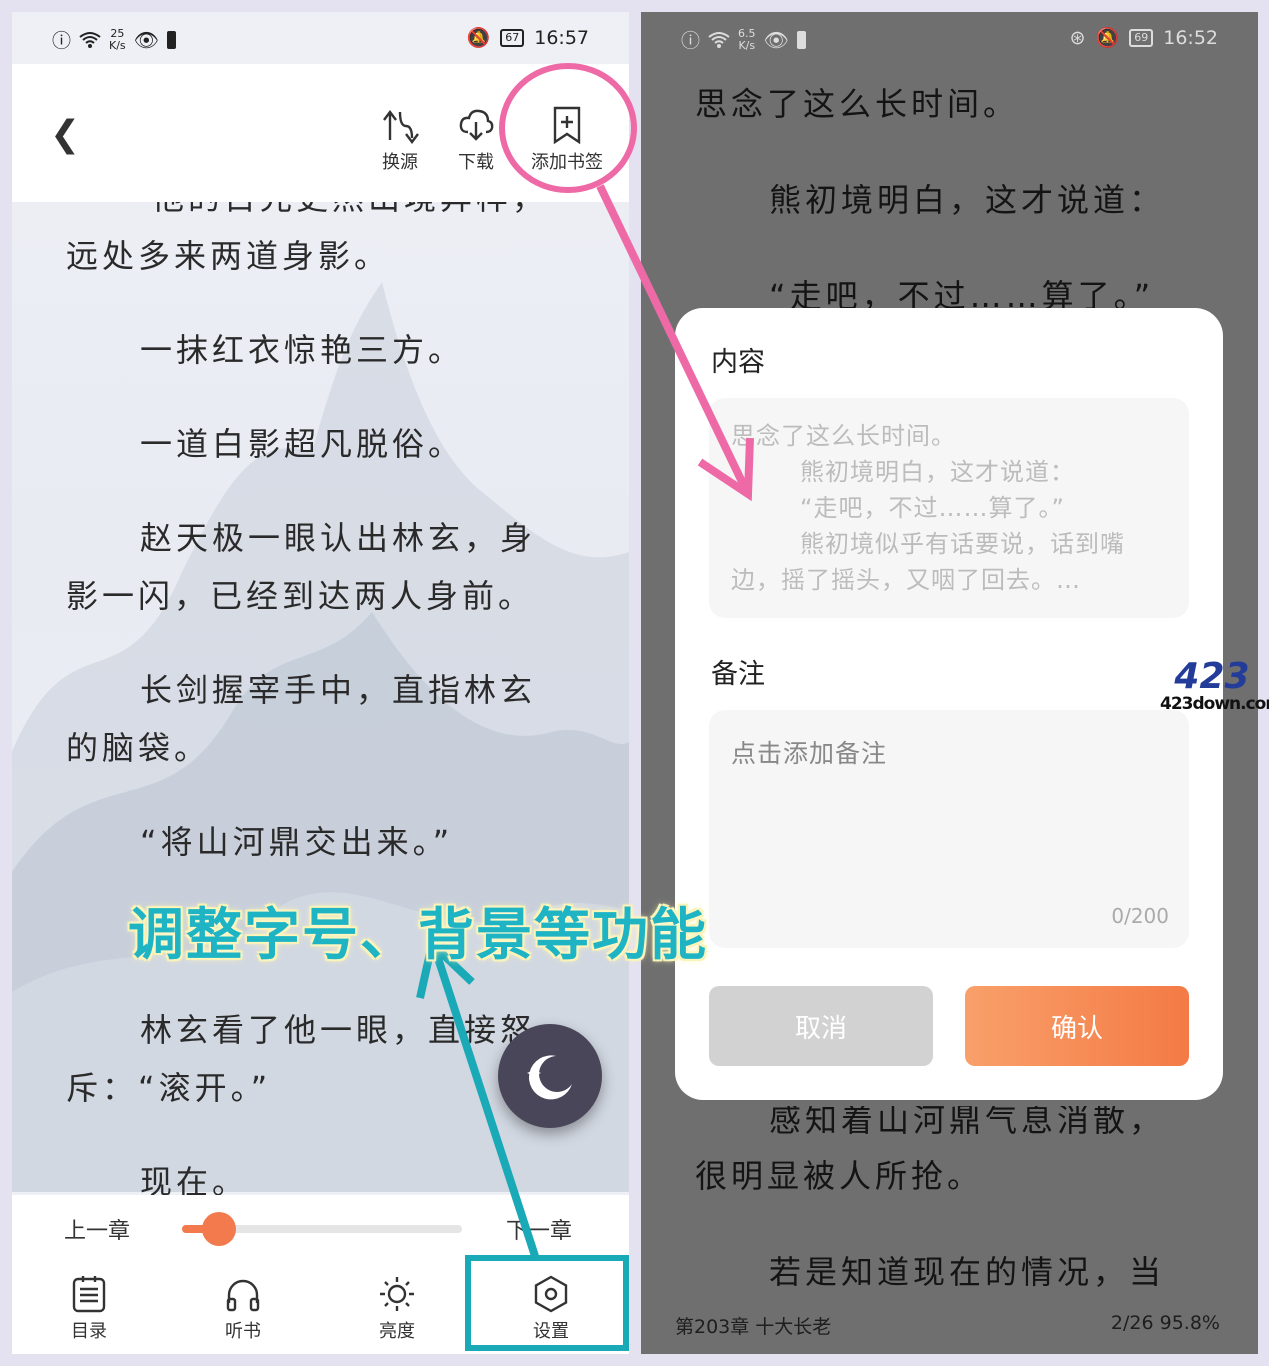 The height and width of the screenshot is (1366, 1269). What do you see at coordinates (228, 256) in the screenshot?
I see `text-line: 远处多来两道身影。` at bounding box center [228, 256].